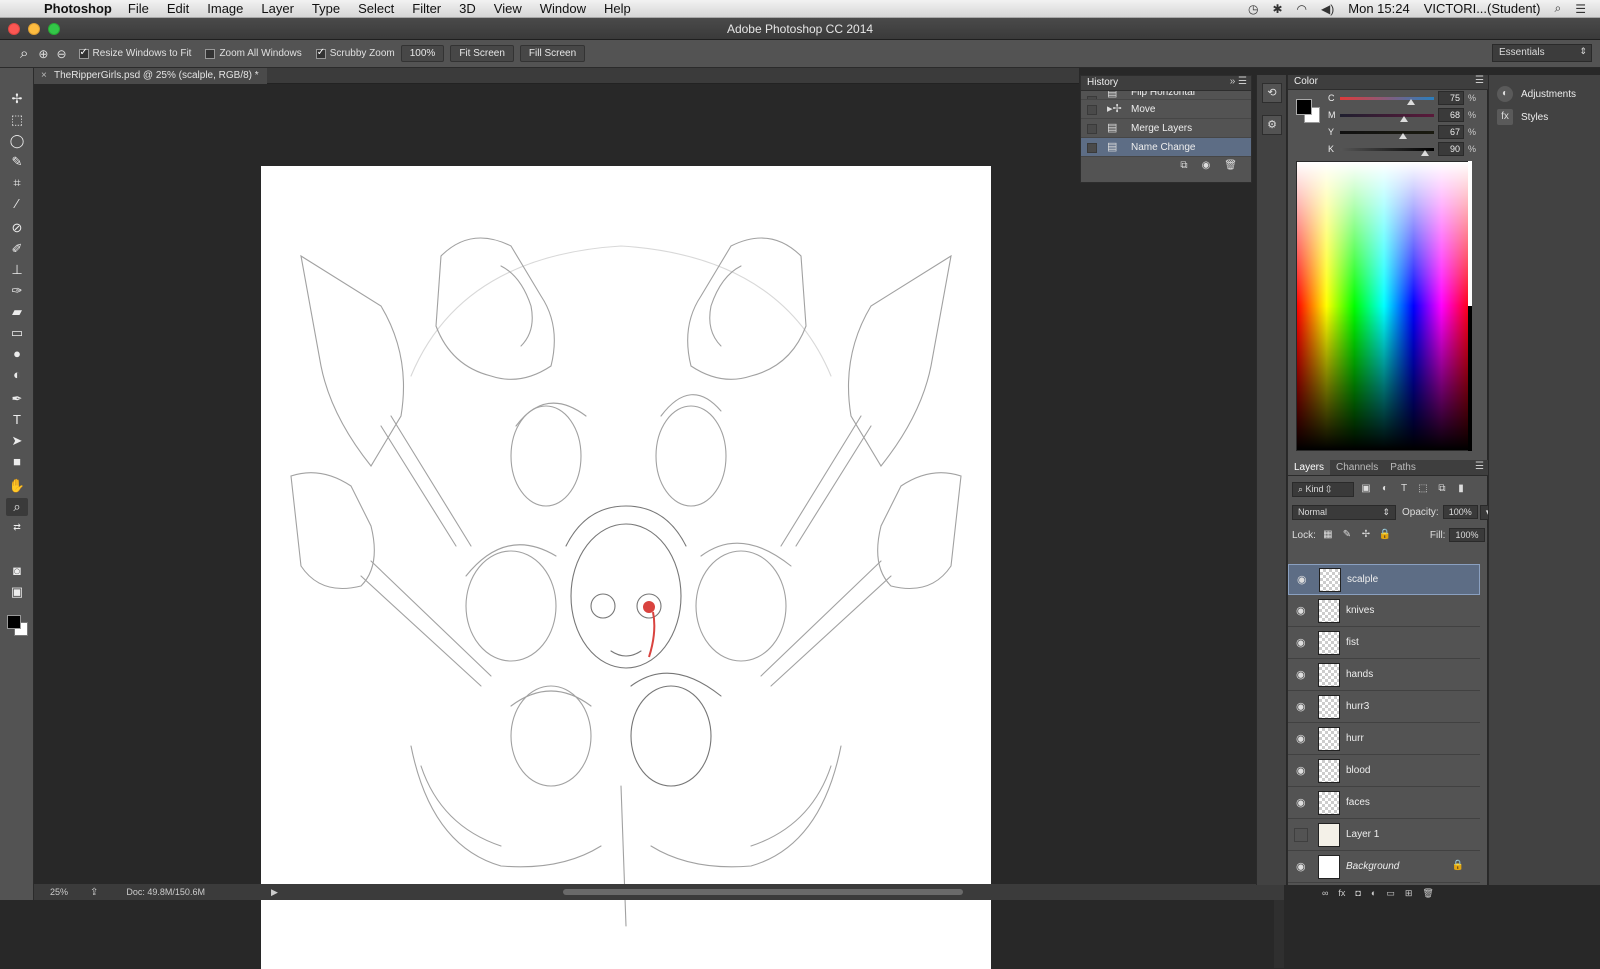  I want to click on color-panel-swatches, so click(1310, 113).